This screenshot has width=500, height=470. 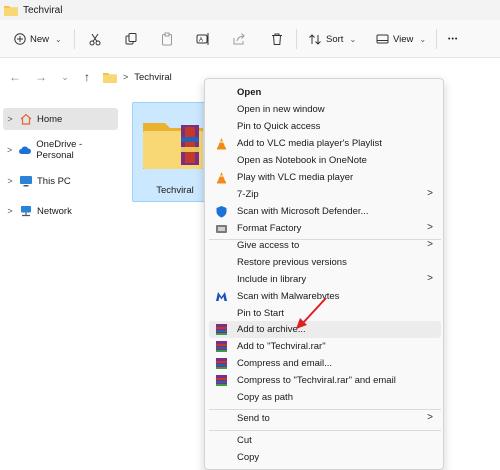 I want to click on back-button: ←, so click(x=15, y=77).